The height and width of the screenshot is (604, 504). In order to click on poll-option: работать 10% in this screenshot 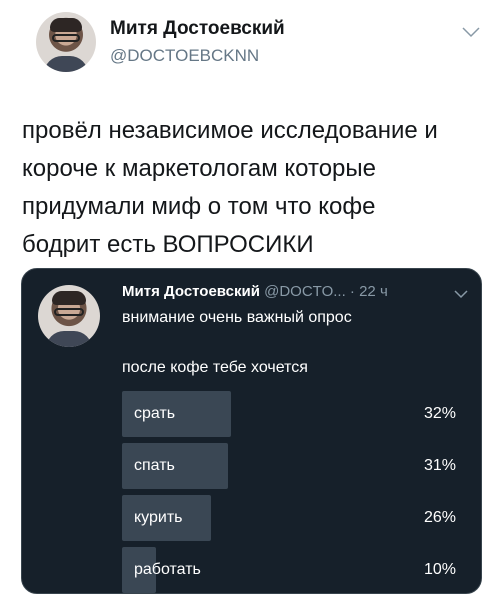, I will do `click(293, 570)`.